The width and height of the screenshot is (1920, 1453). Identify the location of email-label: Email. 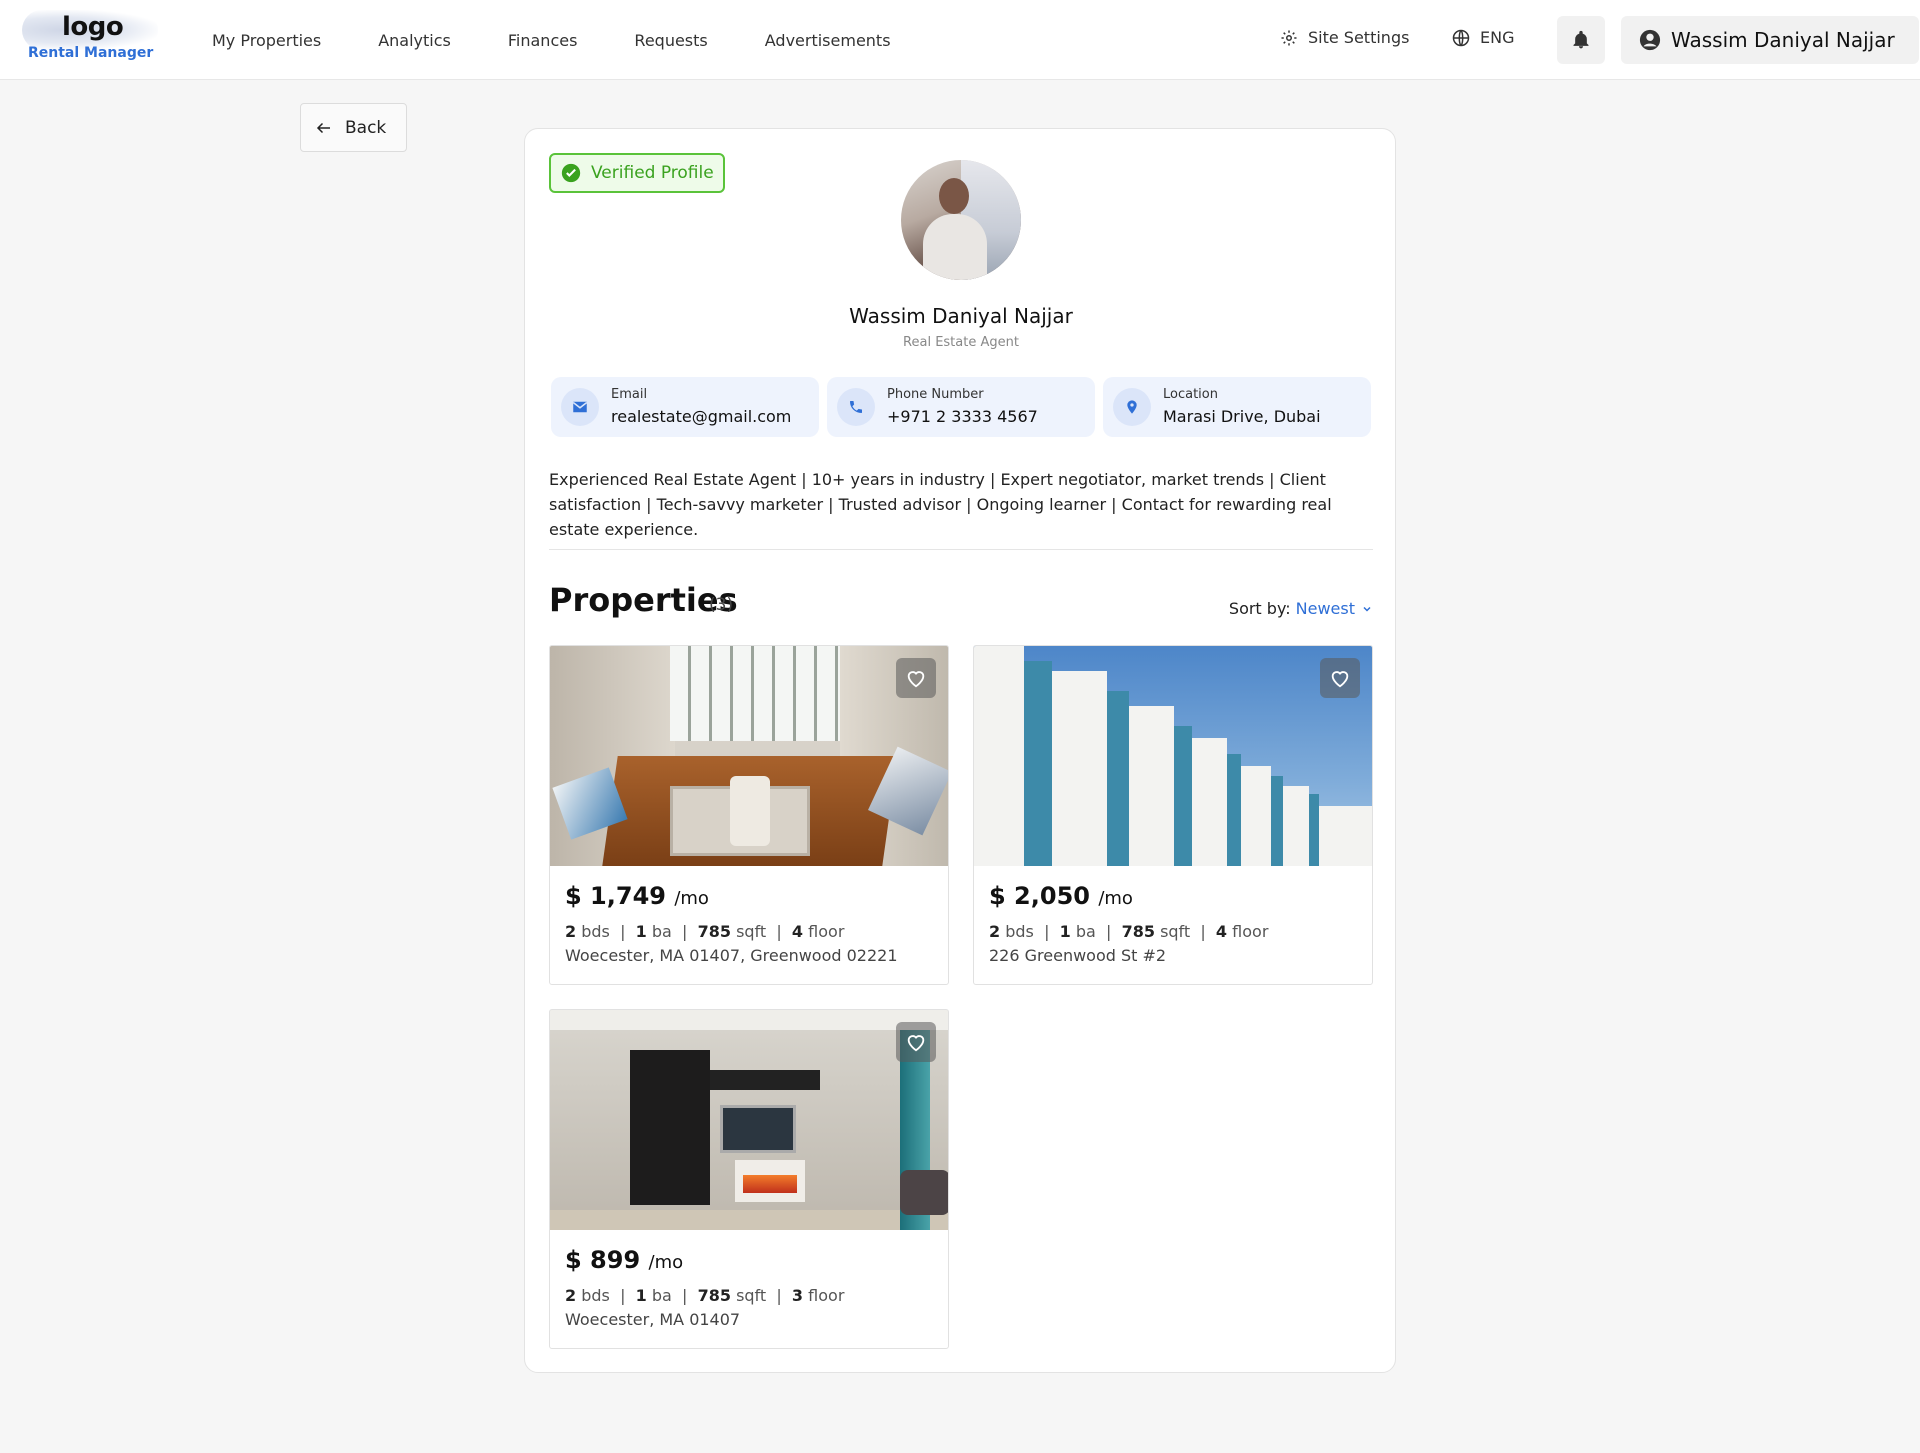
(629, 394).